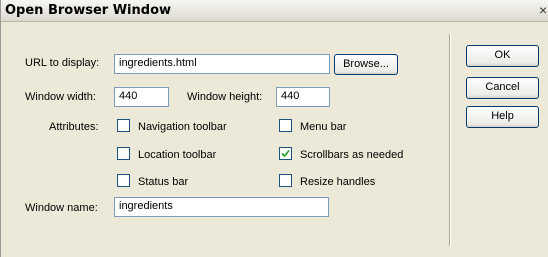 The width and height of the screenshot is (548, 257). I want to click on window-width-field: 440, so click(141, 97).